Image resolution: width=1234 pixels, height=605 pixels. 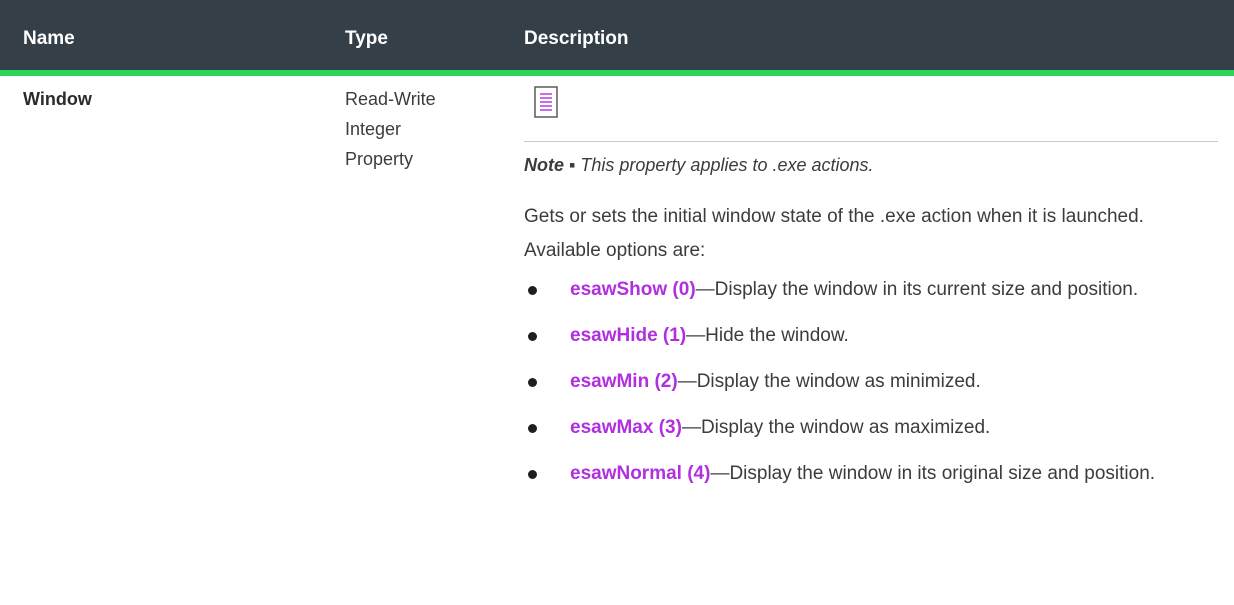 I want to click on option-link-esawnormal: esawNormal (4), so click(x=640, y=473).